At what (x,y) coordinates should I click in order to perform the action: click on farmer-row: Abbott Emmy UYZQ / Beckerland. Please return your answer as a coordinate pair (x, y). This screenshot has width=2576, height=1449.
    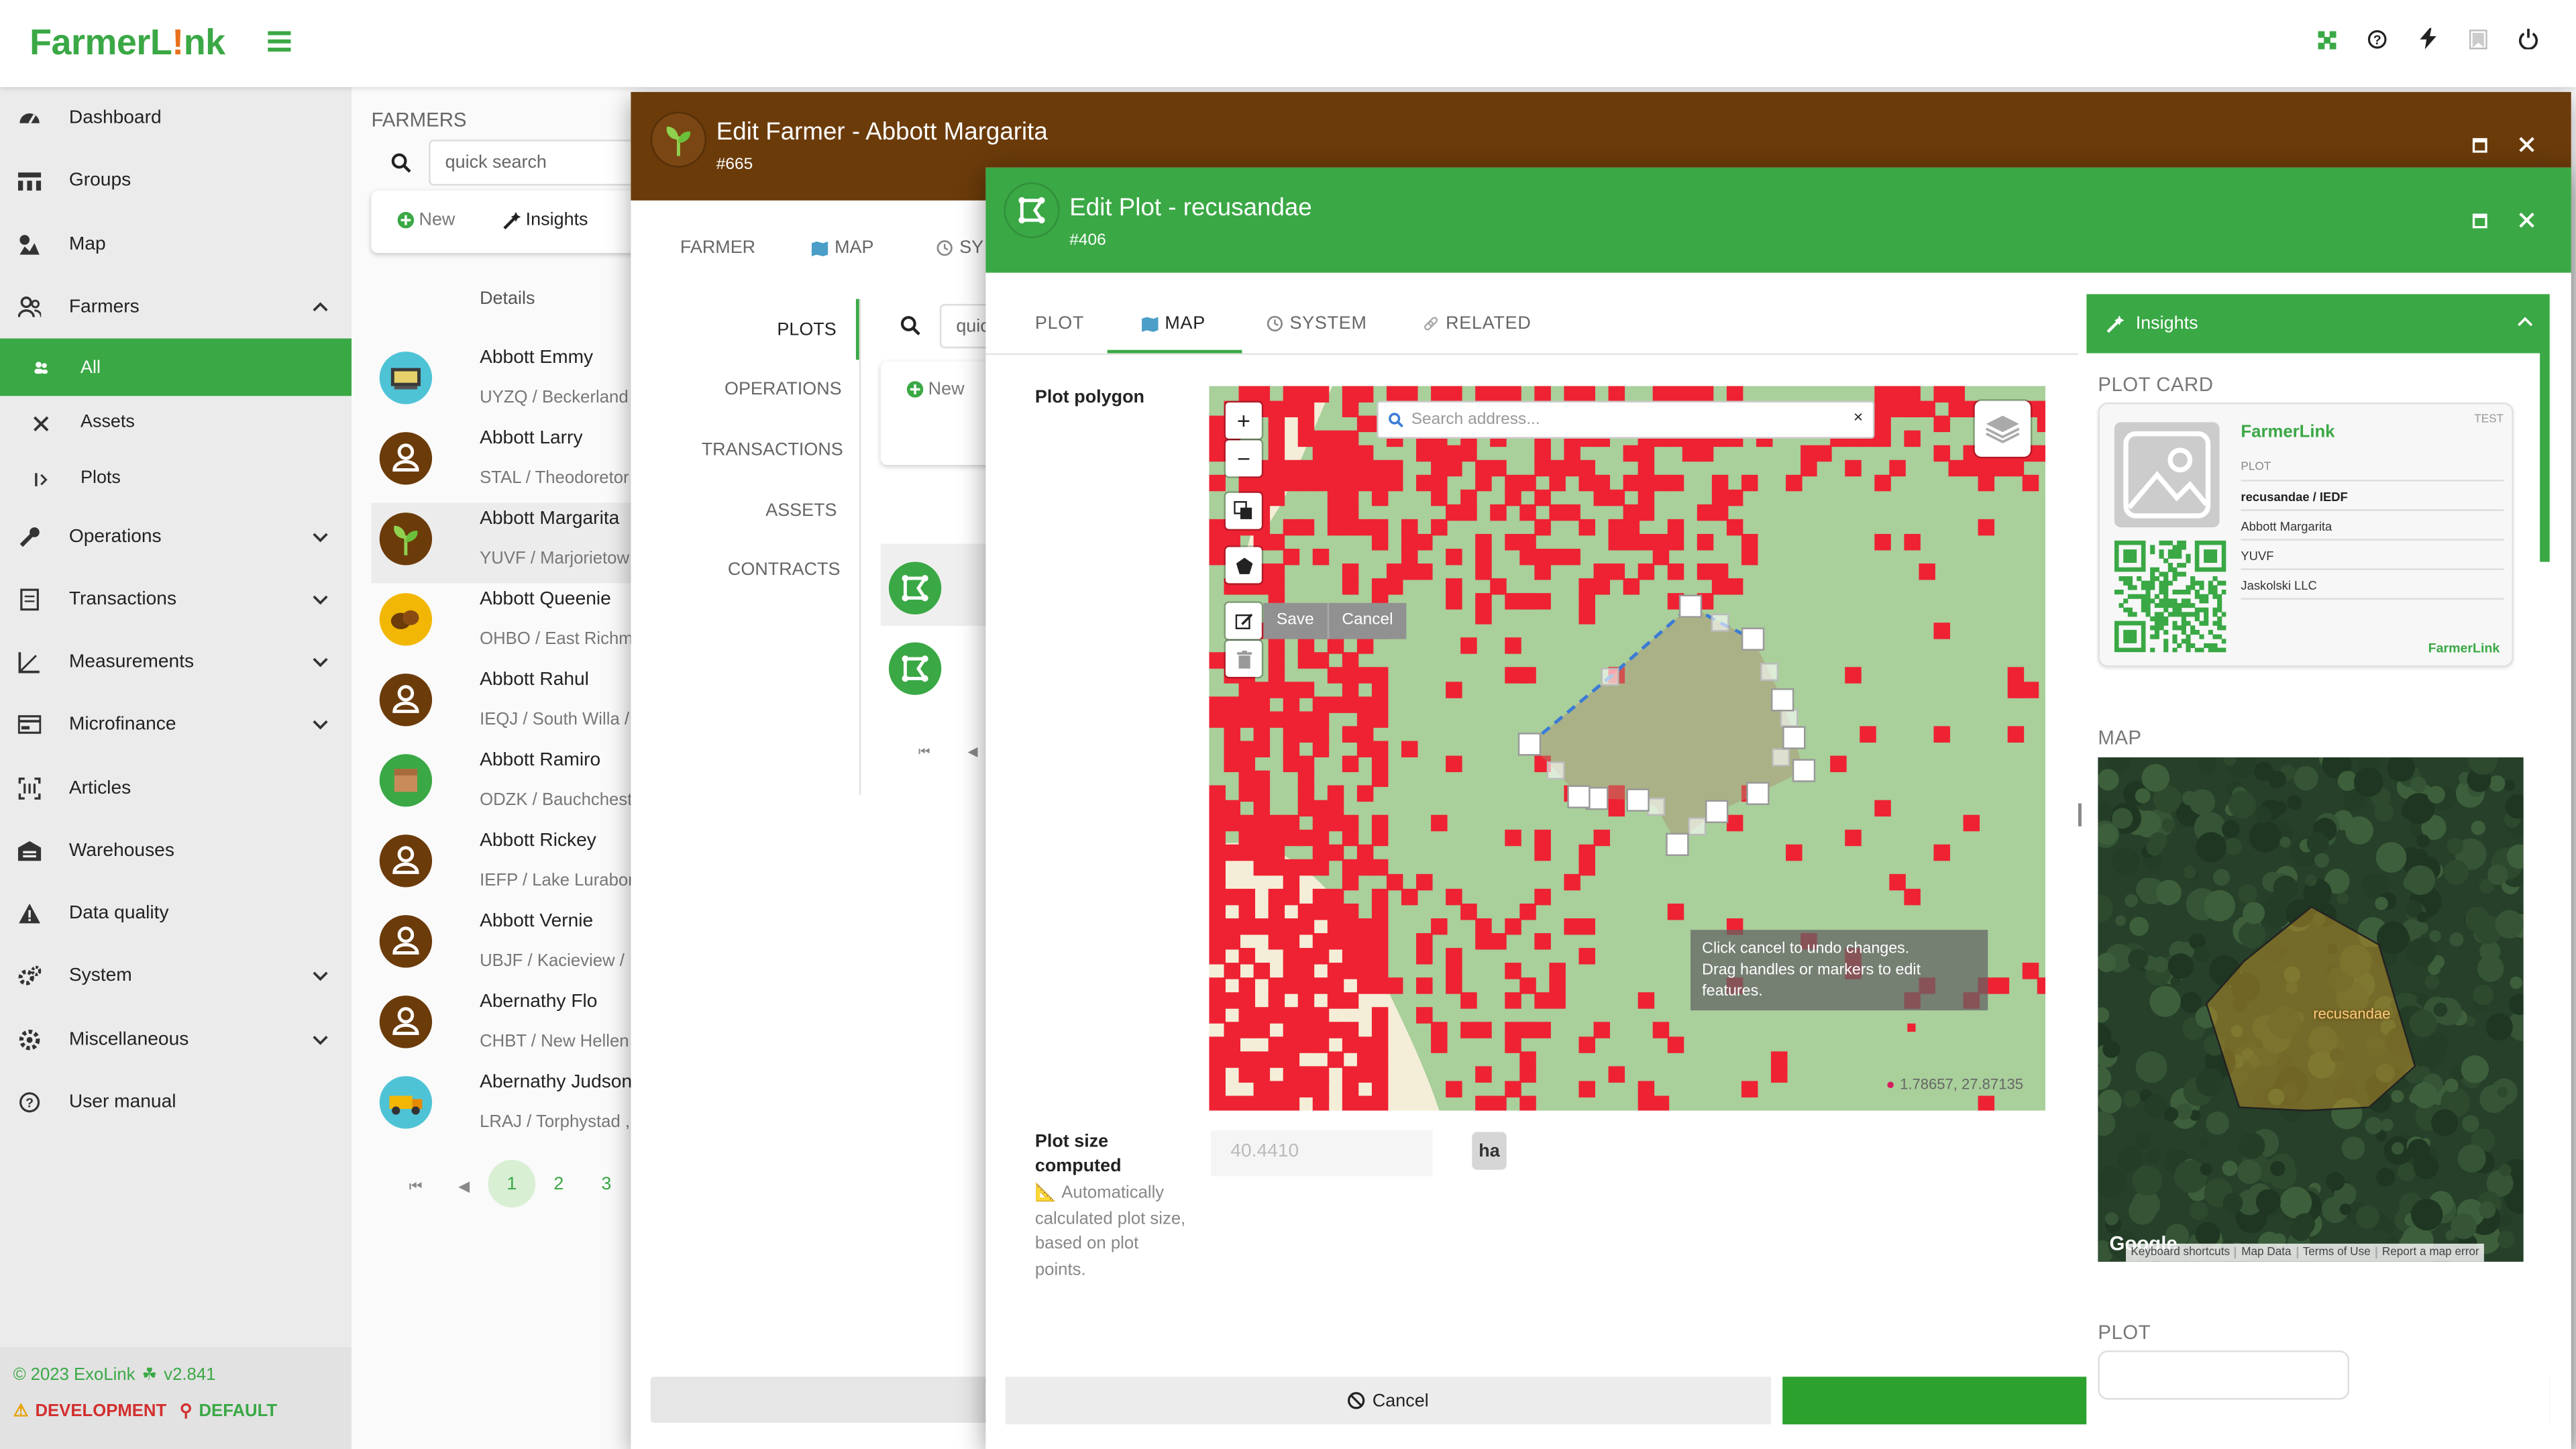
    Looking at the image, I should click on (502, 381).